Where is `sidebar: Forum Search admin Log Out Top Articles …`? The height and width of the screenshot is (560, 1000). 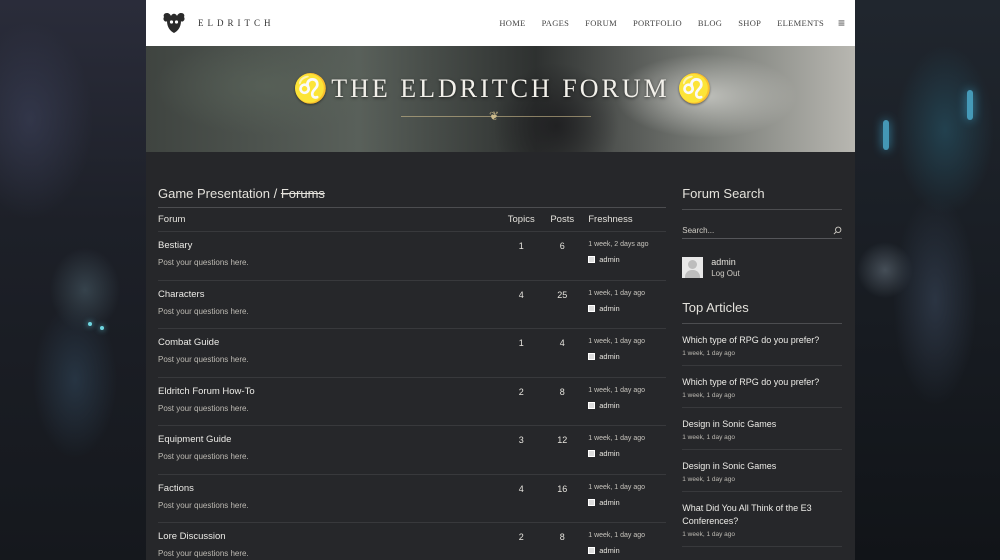 sidebar: Forum Search admin Log Out Top Articles … is located at coordinates (762, 373).